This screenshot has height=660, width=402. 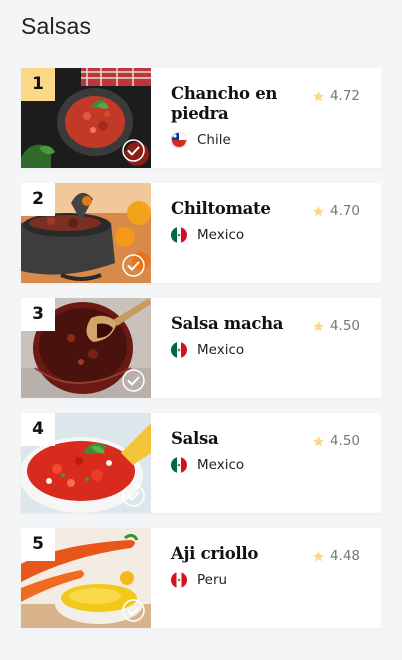 I want to click on rating: 4.48, so click(x=336, y=556).